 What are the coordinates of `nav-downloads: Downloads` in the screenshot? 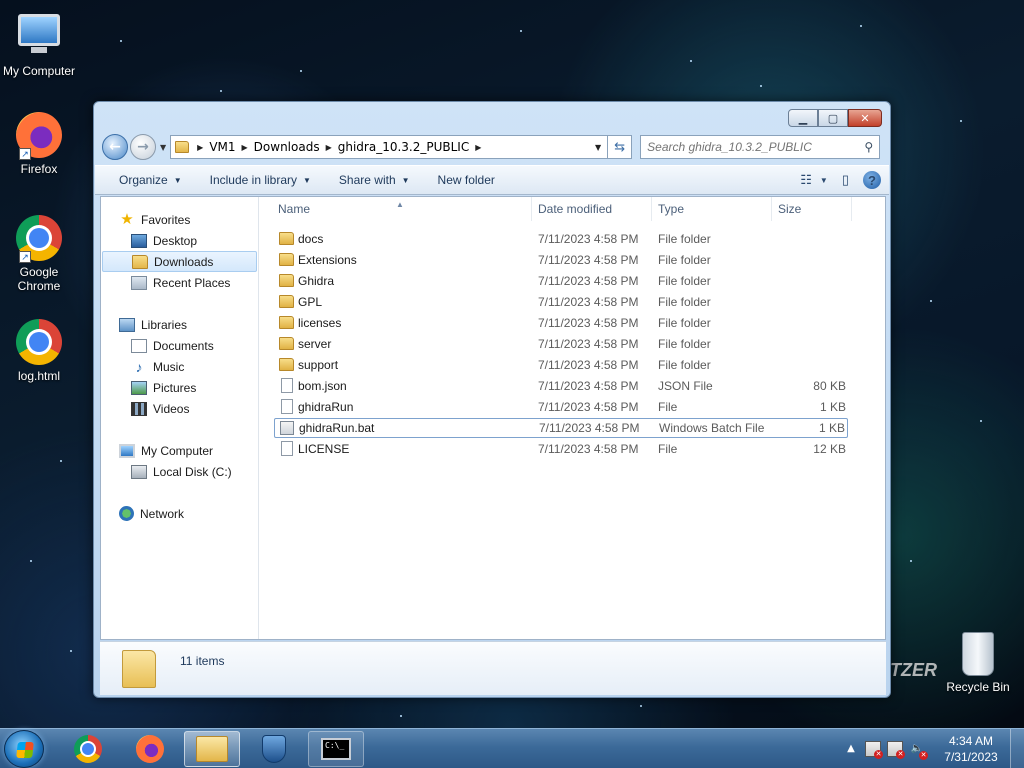 It's located at (179, 261).